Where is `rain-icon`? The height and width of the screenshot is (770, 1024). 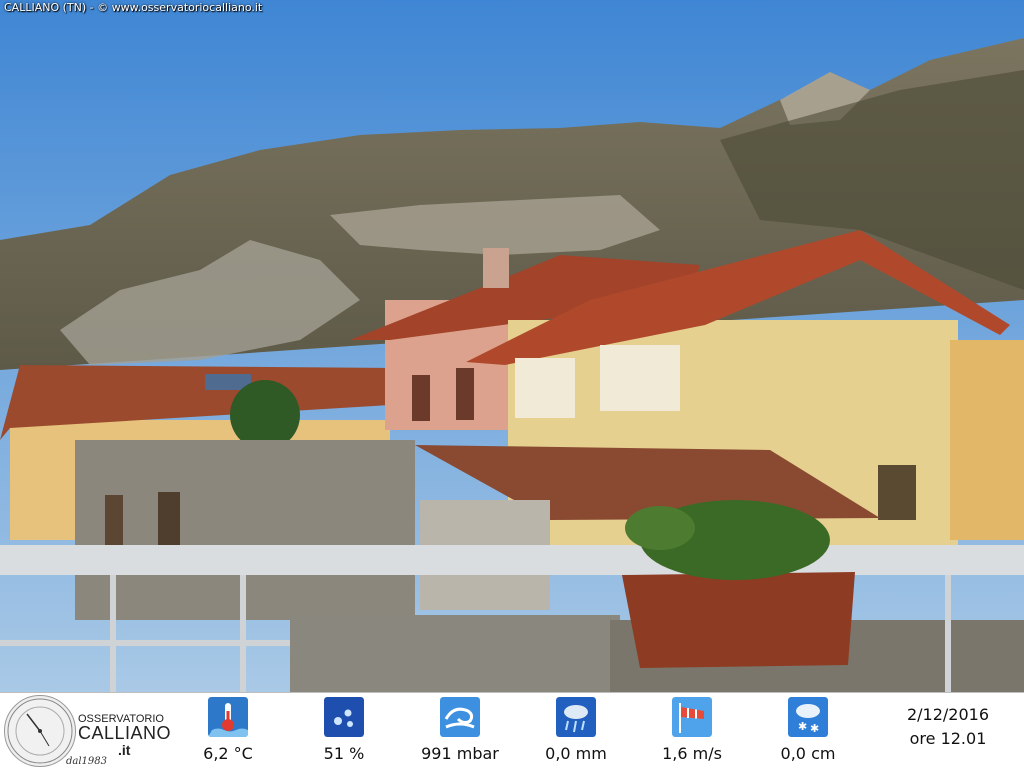
rain-icon is located at coordinates (576, 717).